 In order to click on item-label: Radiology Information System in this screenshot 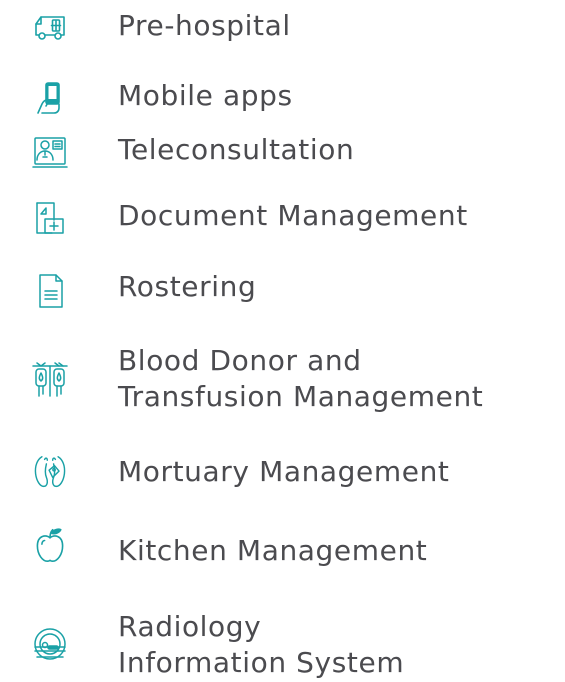, I will do `click(261, 644)`.